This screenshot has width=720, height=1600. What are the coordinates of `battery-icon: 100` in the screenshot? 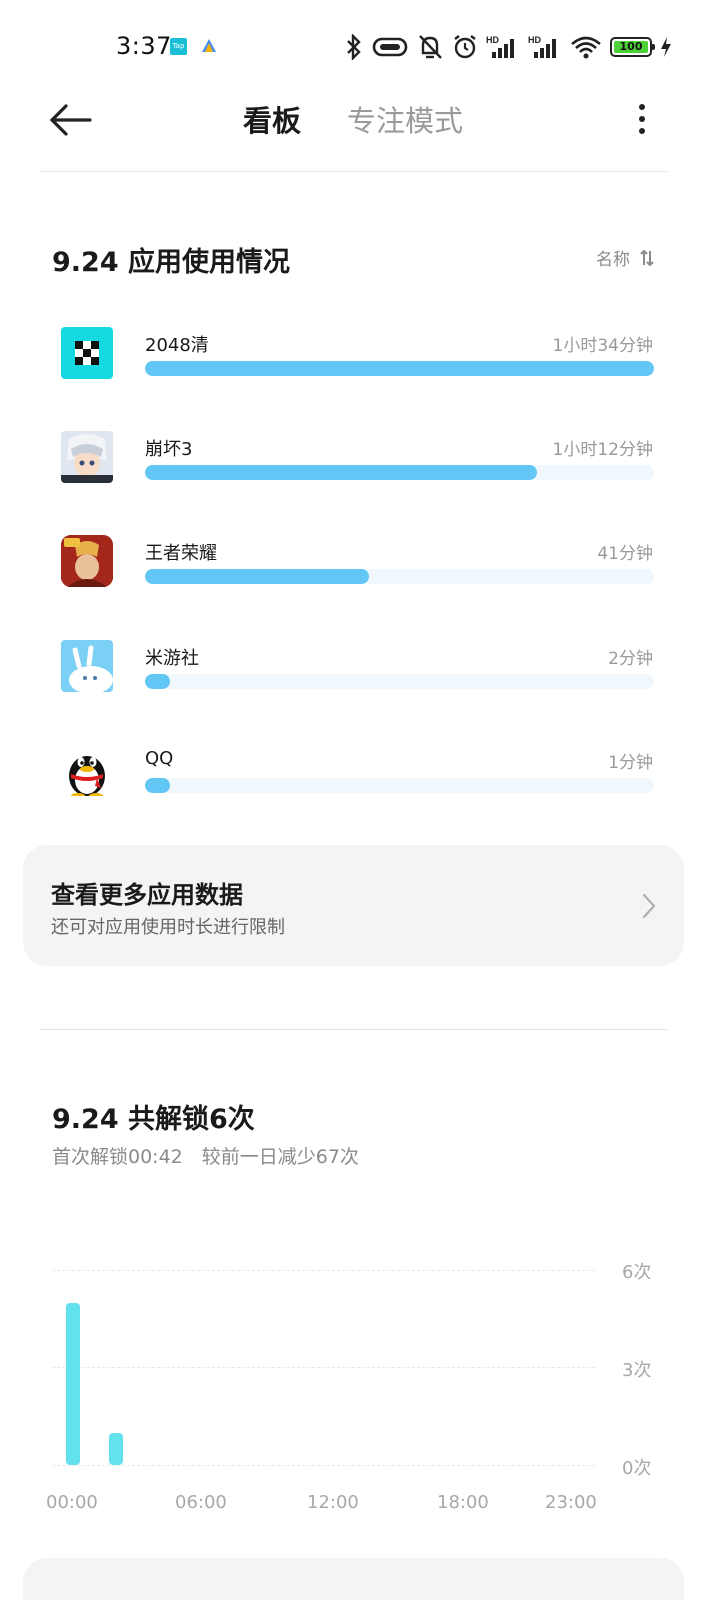 It's located at (632, 47).